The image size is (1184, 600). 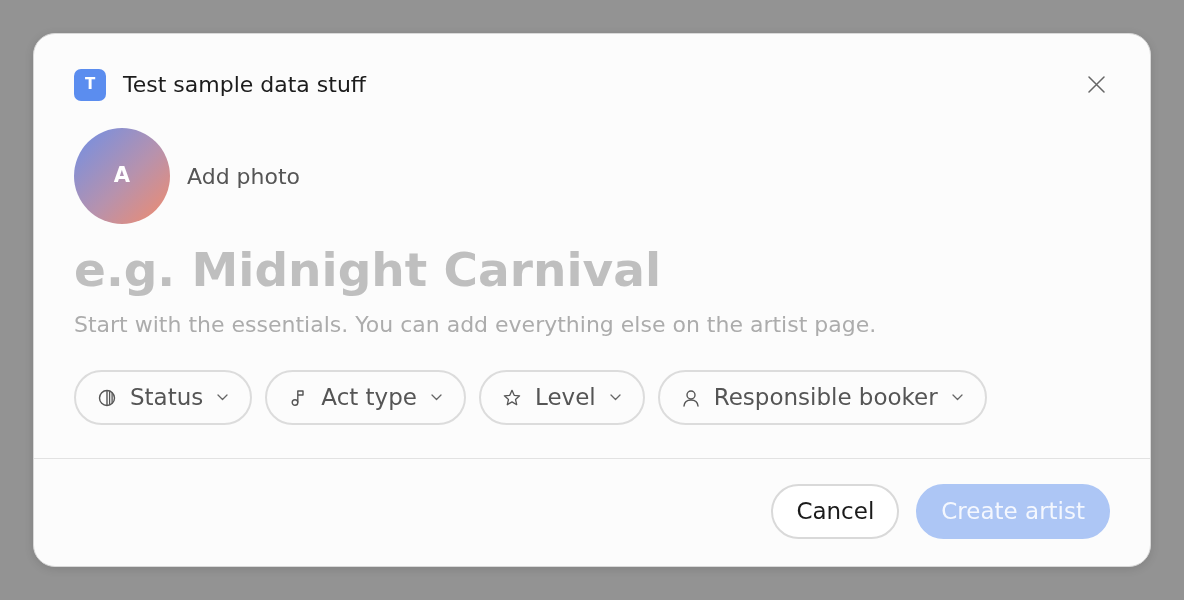 What do you see at coordinates (562, 397) in the screenshot?
I see `property-dropdown: Level` at bounding box center [562, 397].